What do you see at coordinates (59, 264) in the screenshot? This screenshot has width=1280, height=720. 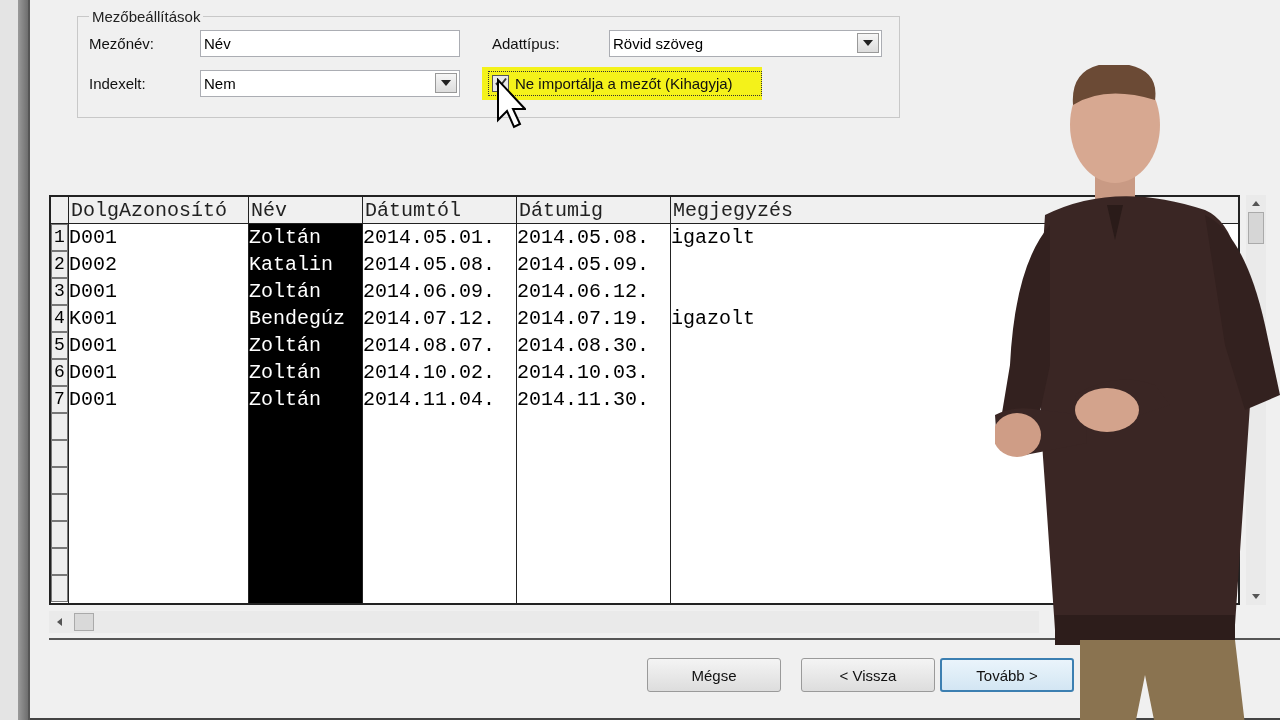 I see `row-number: 2` at bounding box center [59, 264].